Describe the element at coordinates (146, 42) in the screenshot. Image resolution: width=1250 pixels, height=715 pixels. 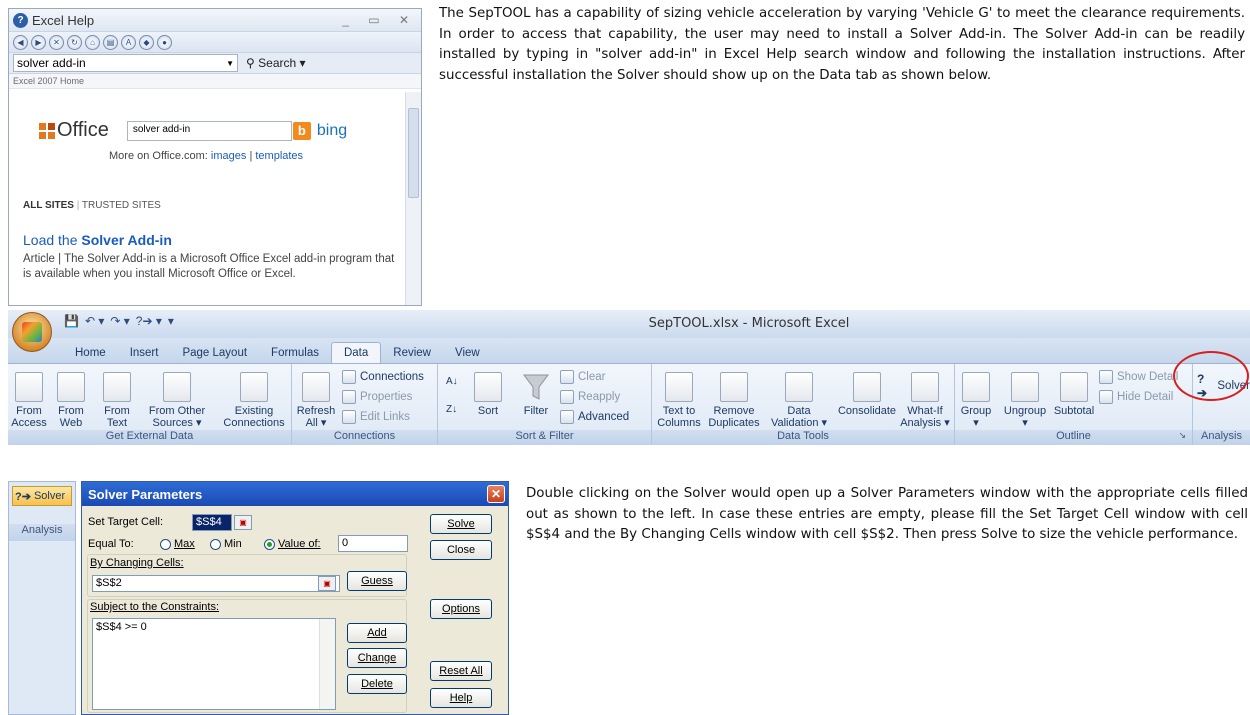
I see `keep-on-top-icon: ◆` at that location.